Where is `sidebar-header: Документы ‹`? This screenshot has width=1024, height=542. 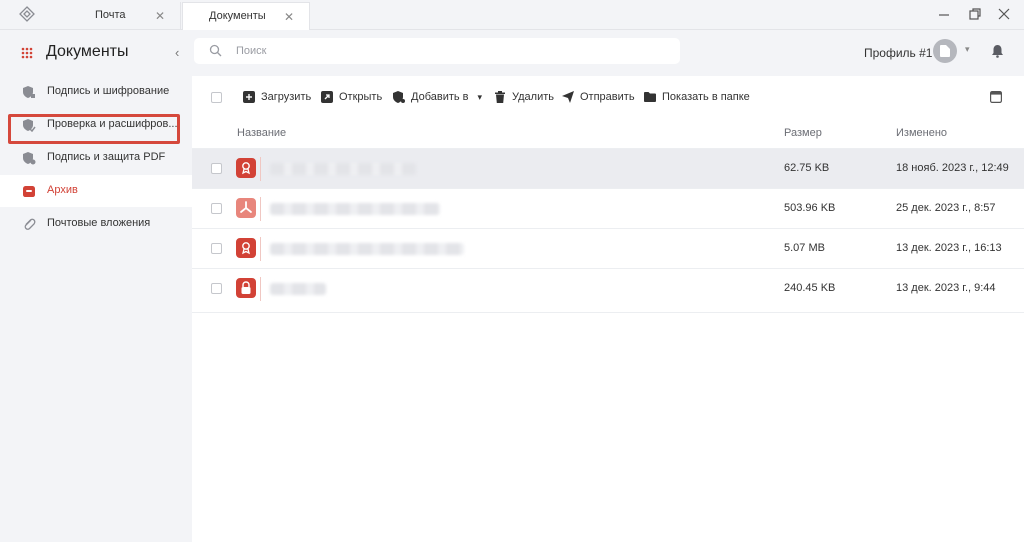 sidebar-header: Документы ‹ is located at coordinates (96, 53).